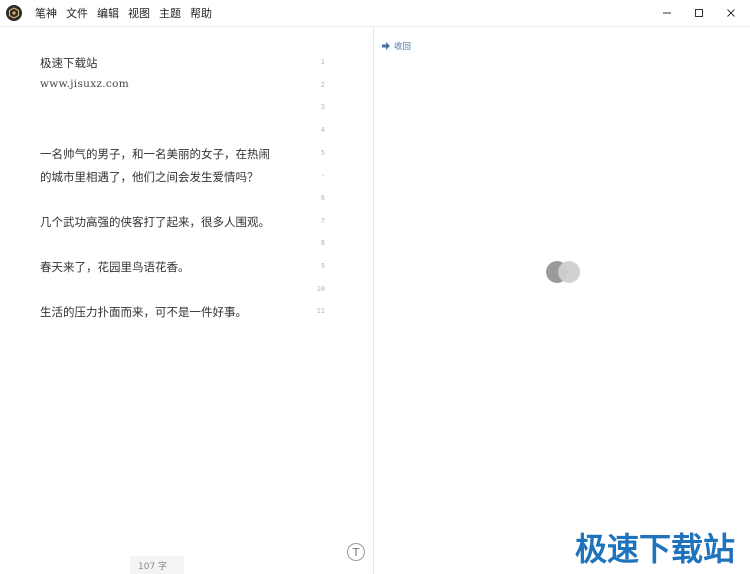 This screenshot has width=750, height=574. I want to click on watermark: 极速下载站, so click(655, 549).